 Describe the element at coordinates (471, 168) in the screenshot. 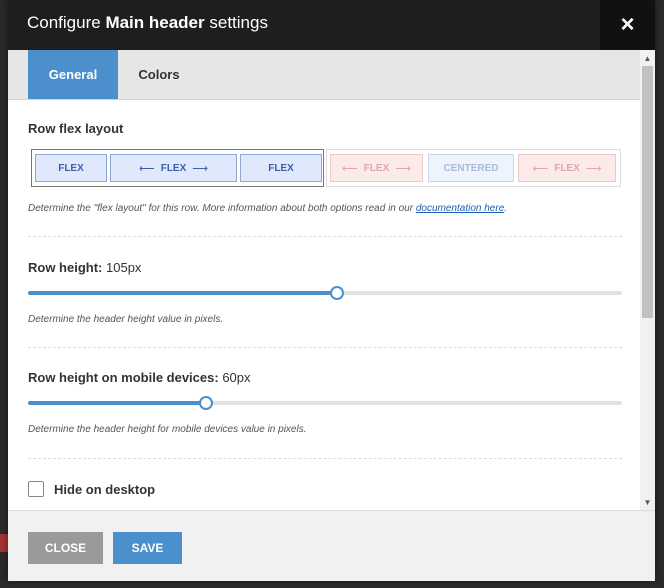

I see `layout-cell: CENTERED` at that location.